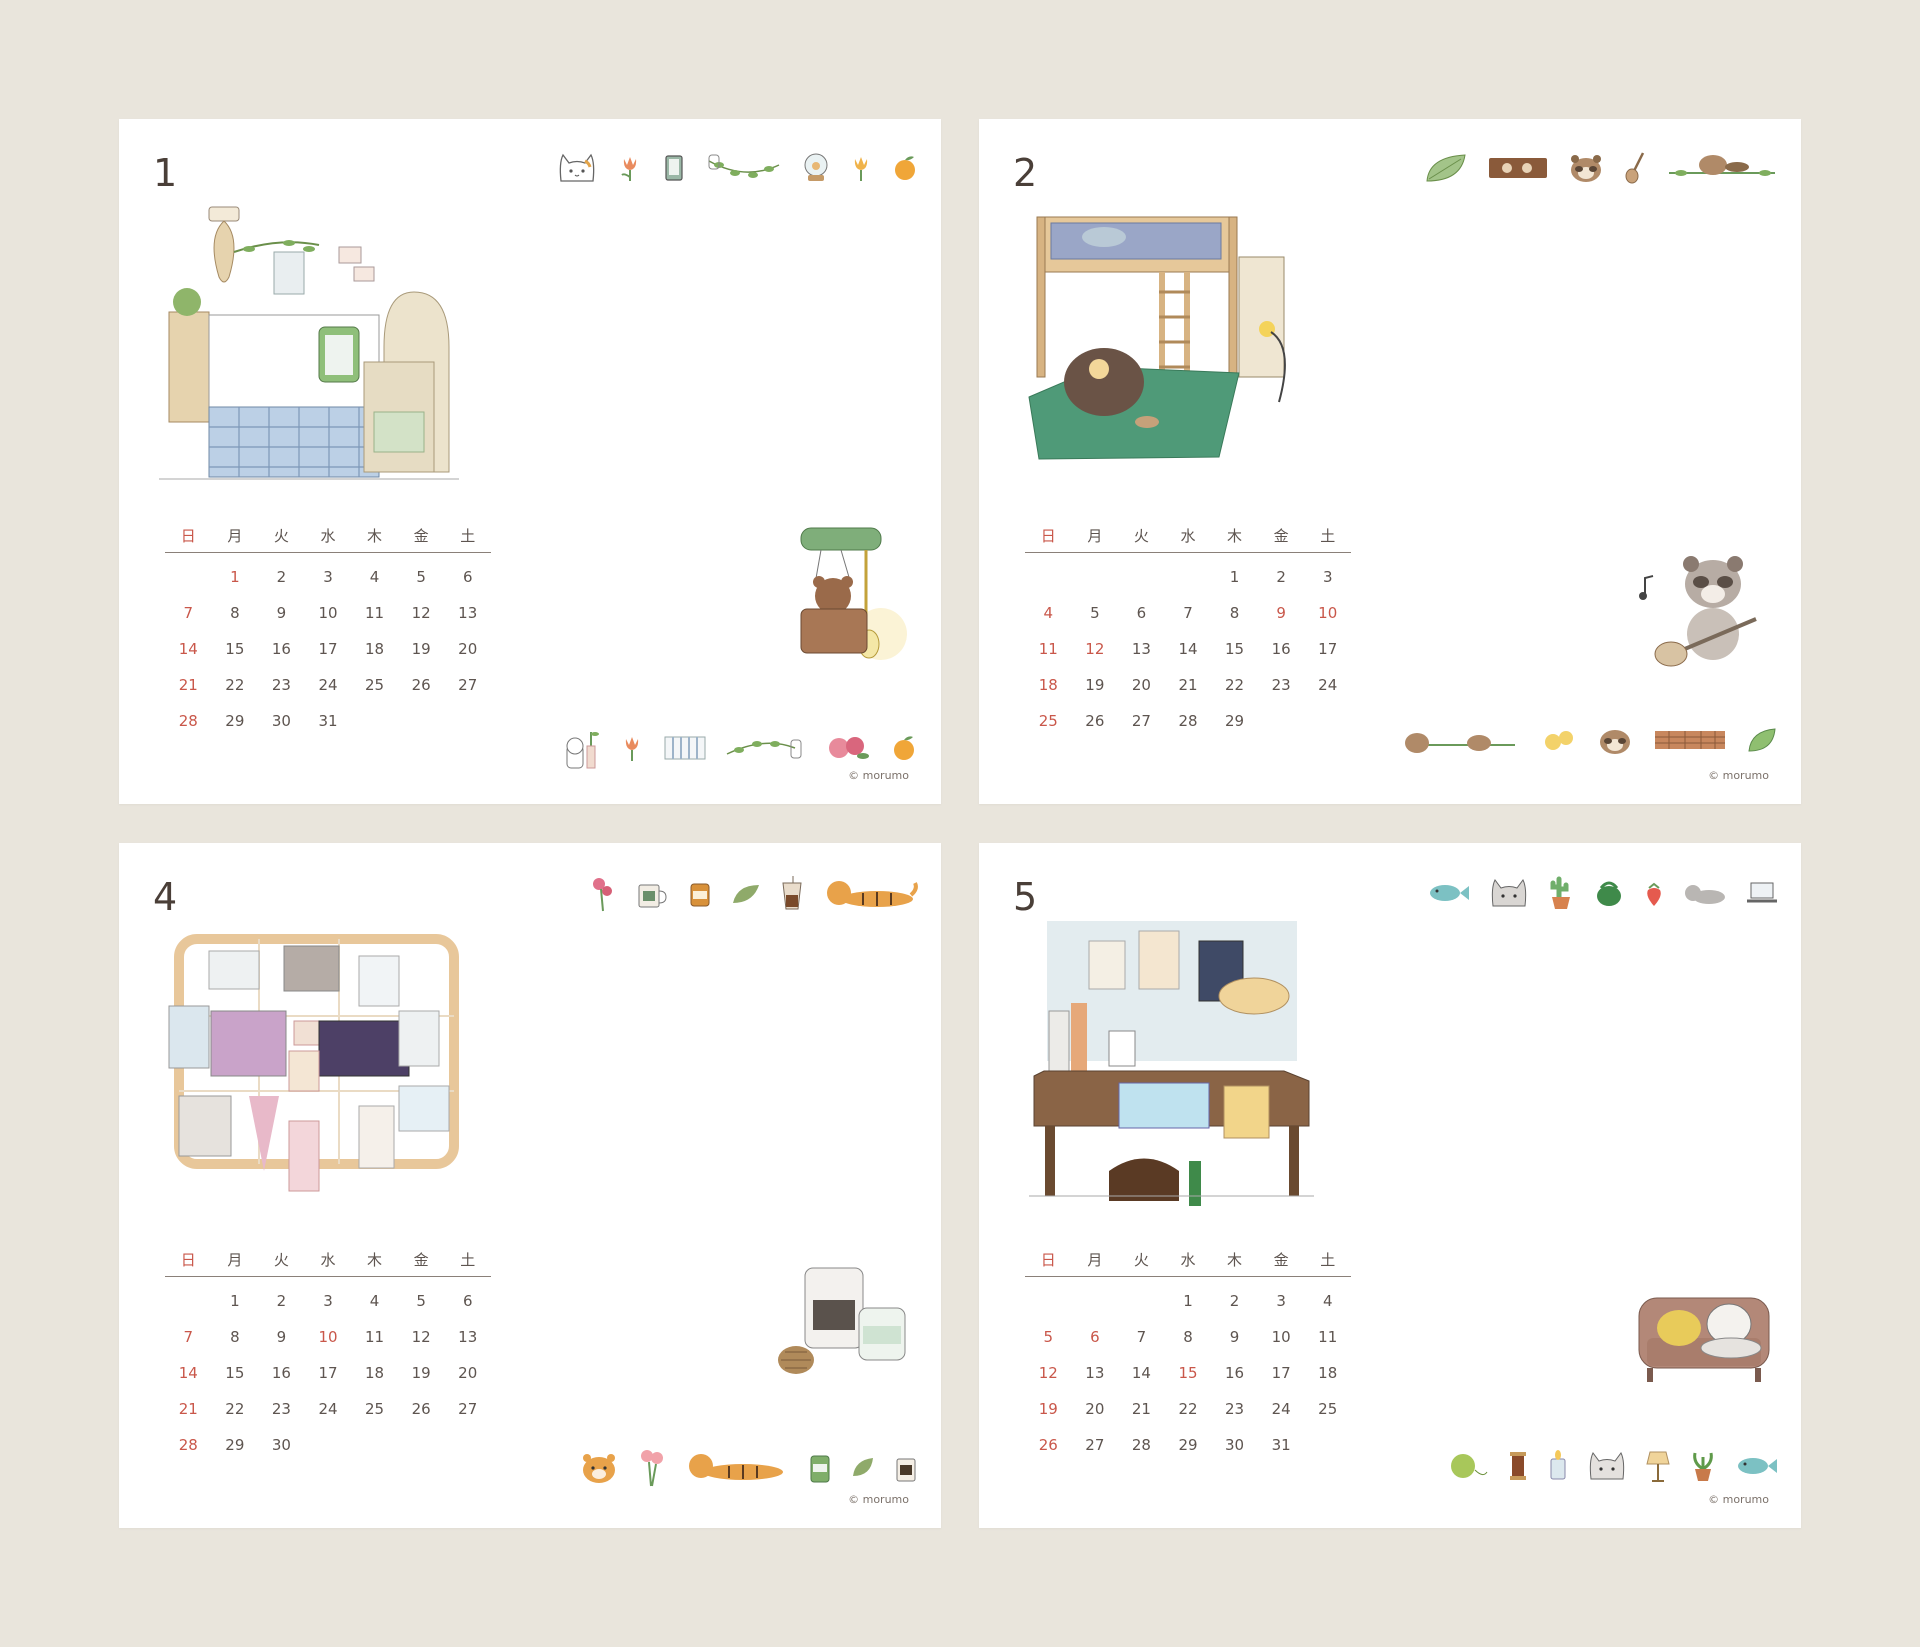 This screenshot has height=1647, width=1920. Describe the element at coordinates (1025, 173) in the screenshot. I see `month-number: 2` at that location.